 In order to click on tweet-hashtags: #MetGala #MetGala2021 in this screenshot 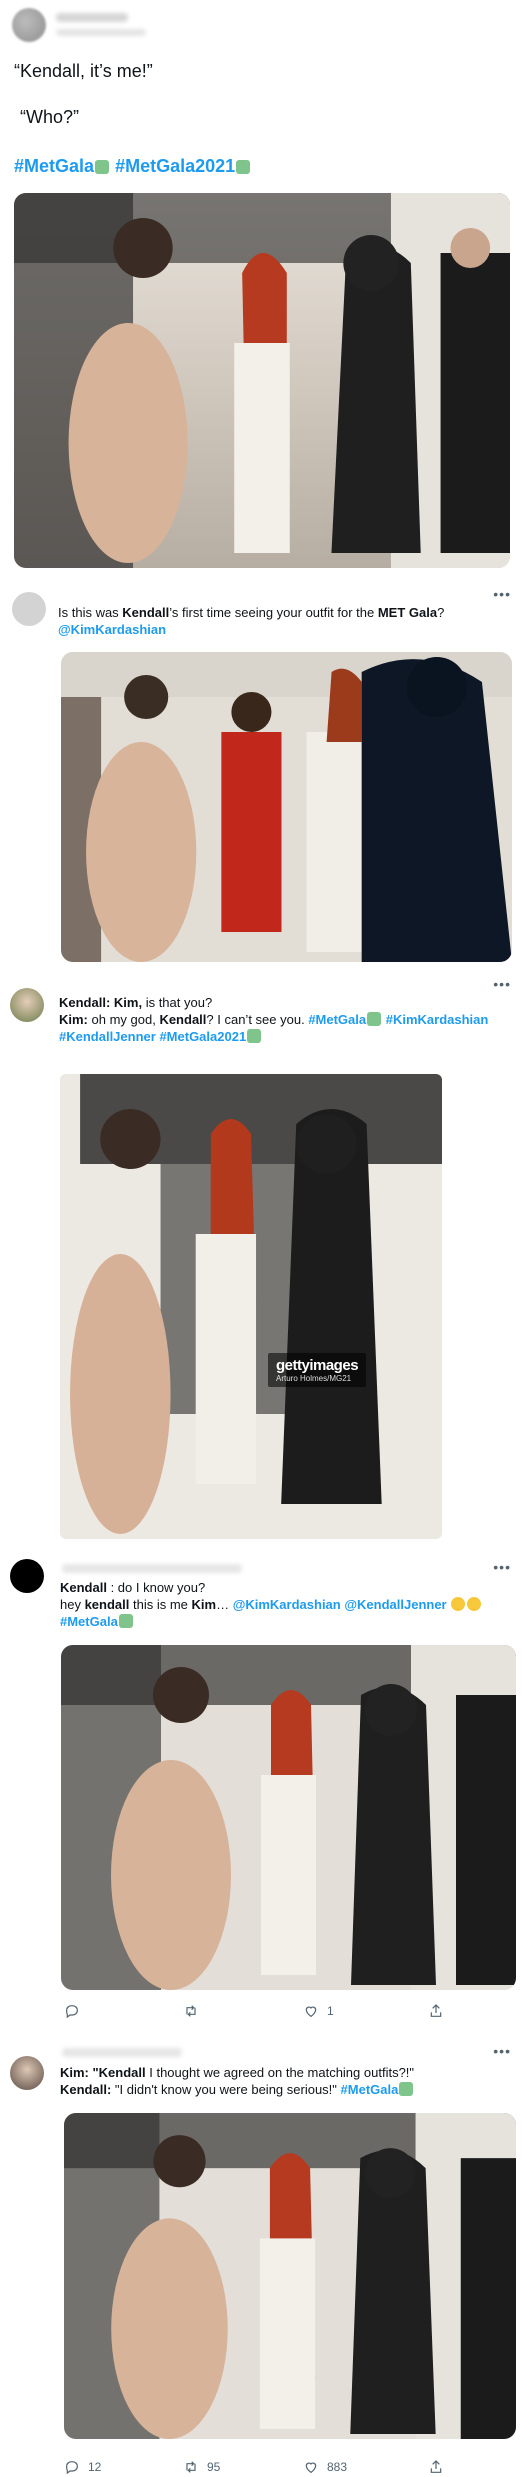, I will do `click(132, 166)`.